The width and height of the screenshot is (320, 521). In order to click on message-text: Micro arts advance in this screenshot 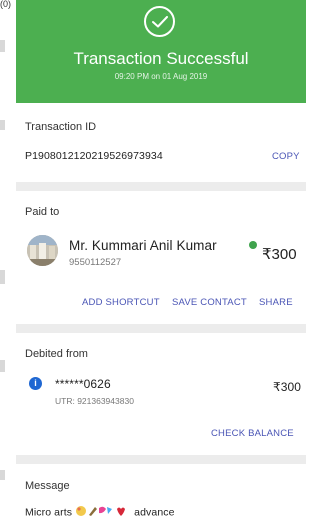, I will do `click(100, 512)`.